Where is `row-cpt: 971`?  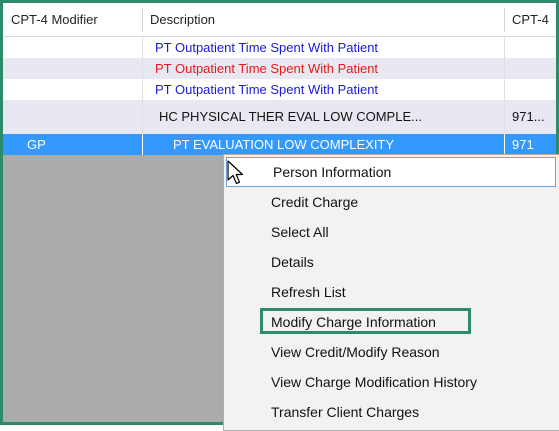 row-cpt: 971 is located at coordinates (523, 144).